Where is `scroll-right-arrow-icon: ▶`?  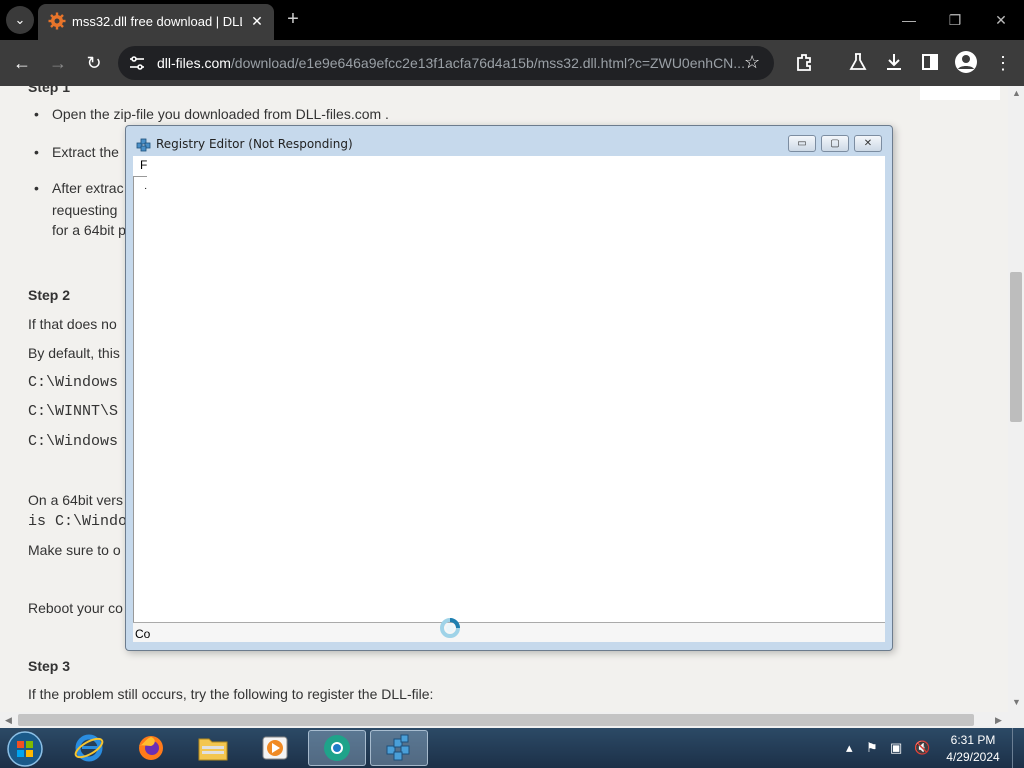 scroll-right-arrow-icon: ▶ is located at coordinates (998, 720).